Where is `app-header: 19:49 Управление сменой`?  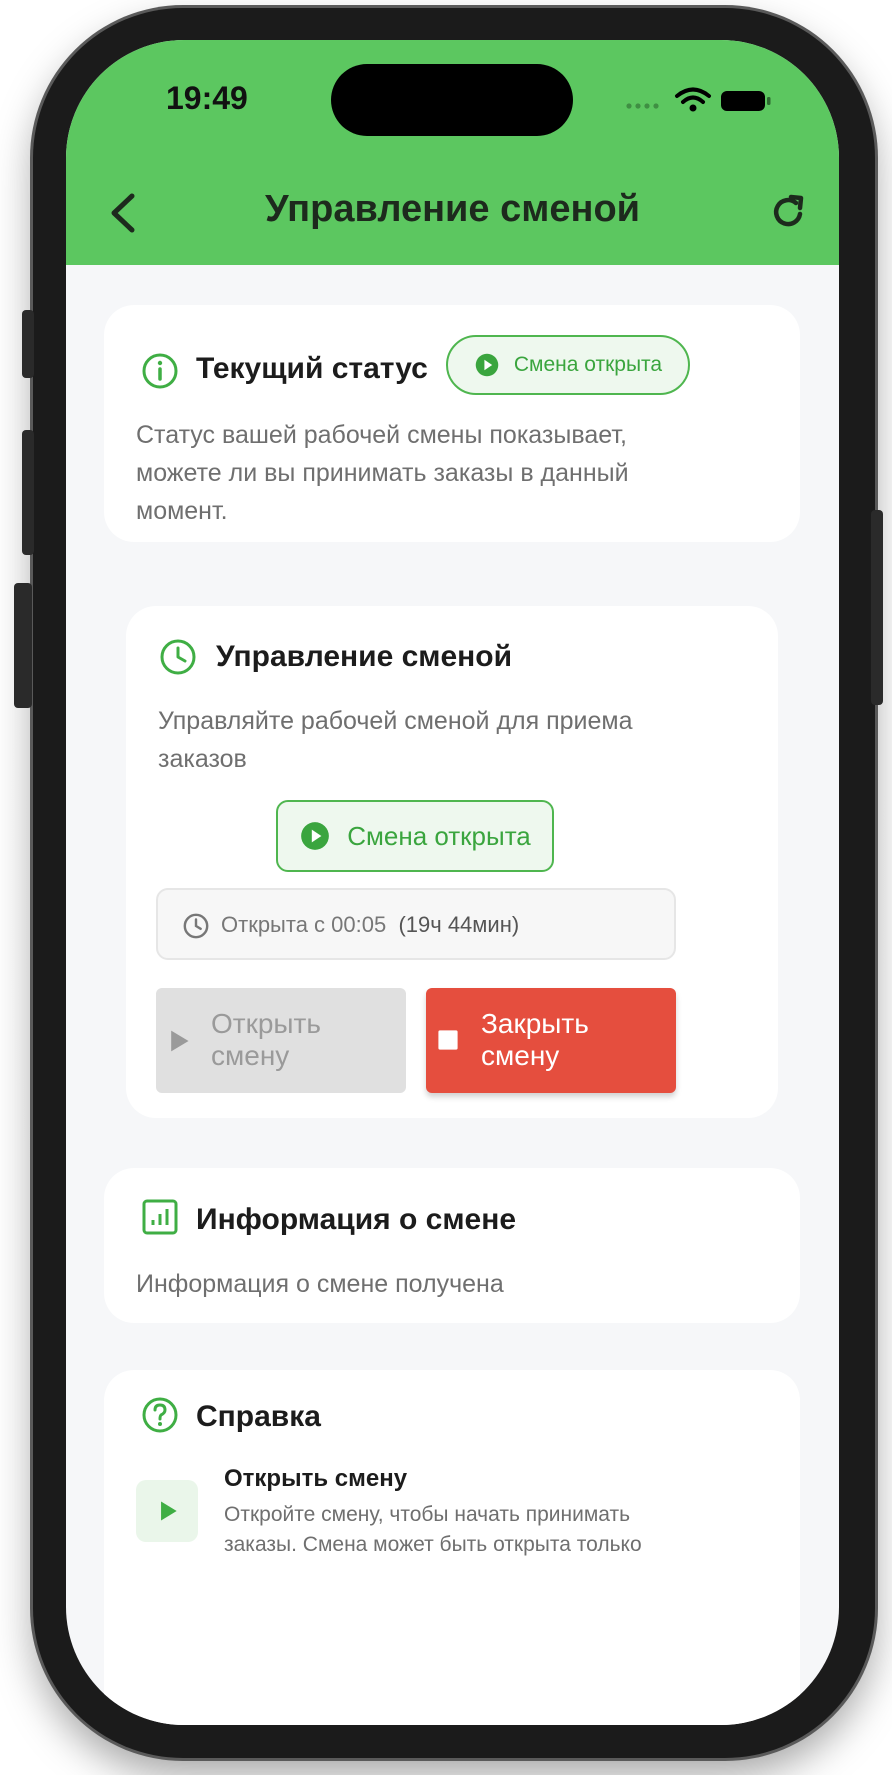 app-header: 19:49 Управление сменой is located at coordinates (452, 152).